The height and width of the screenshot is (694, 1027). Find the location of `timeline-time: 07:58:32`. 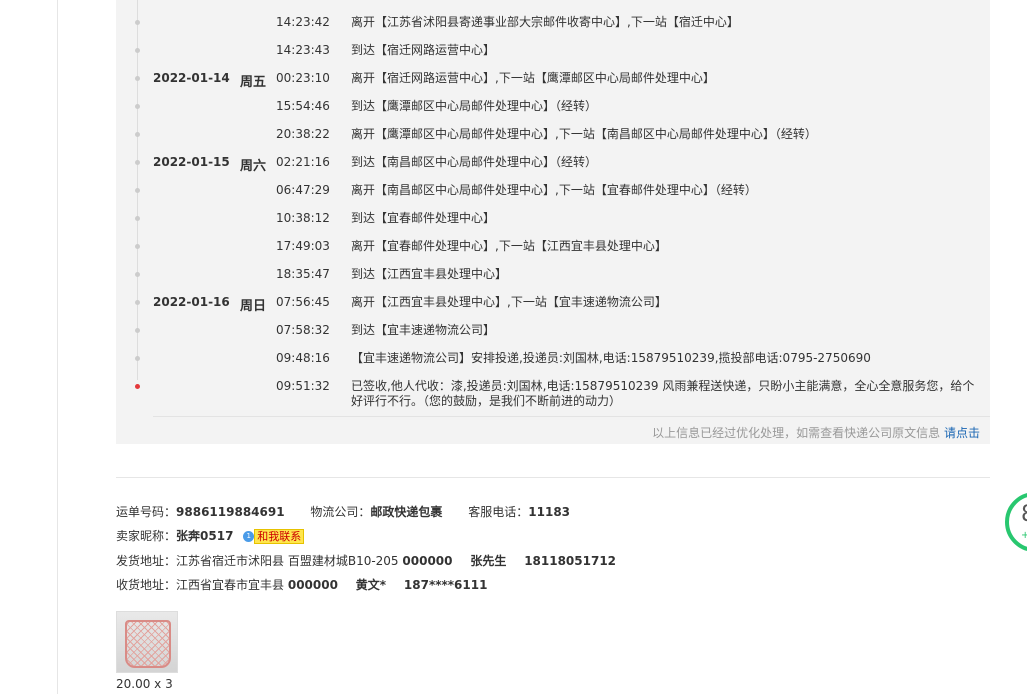

timeline-time: 07:58:32 is located at coordinates (303, 330).